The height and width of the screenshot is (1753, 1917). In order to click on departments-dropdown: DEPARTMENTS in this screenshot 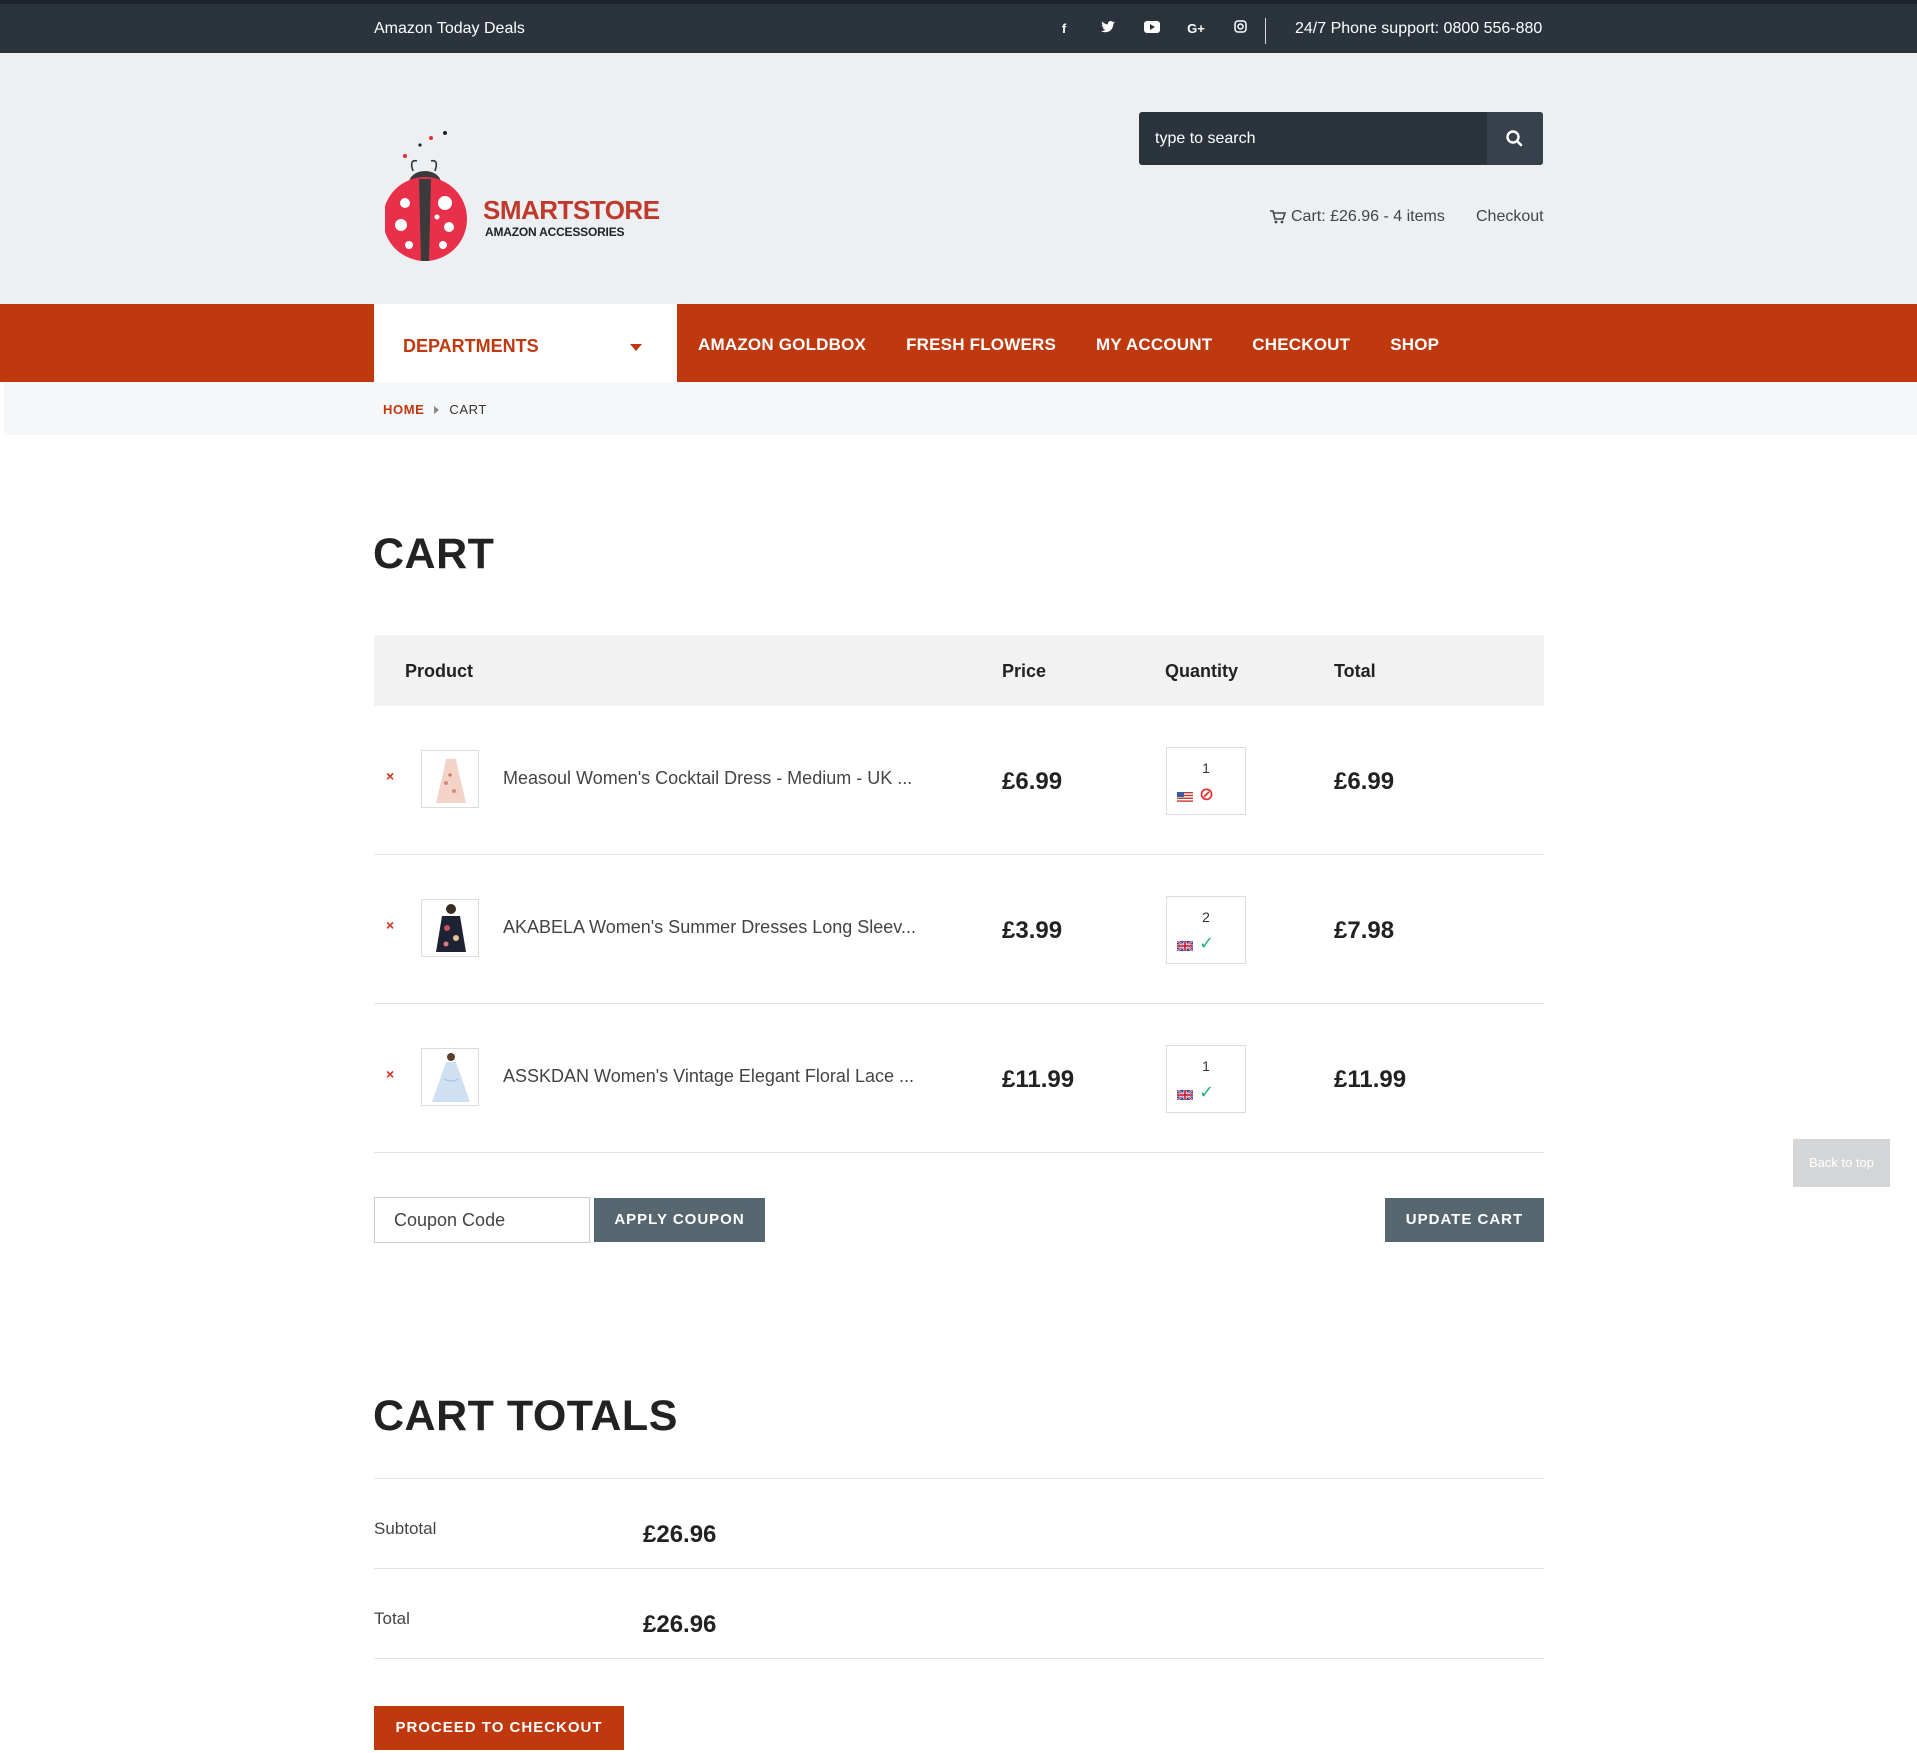, I will do `click(525, 343)`.